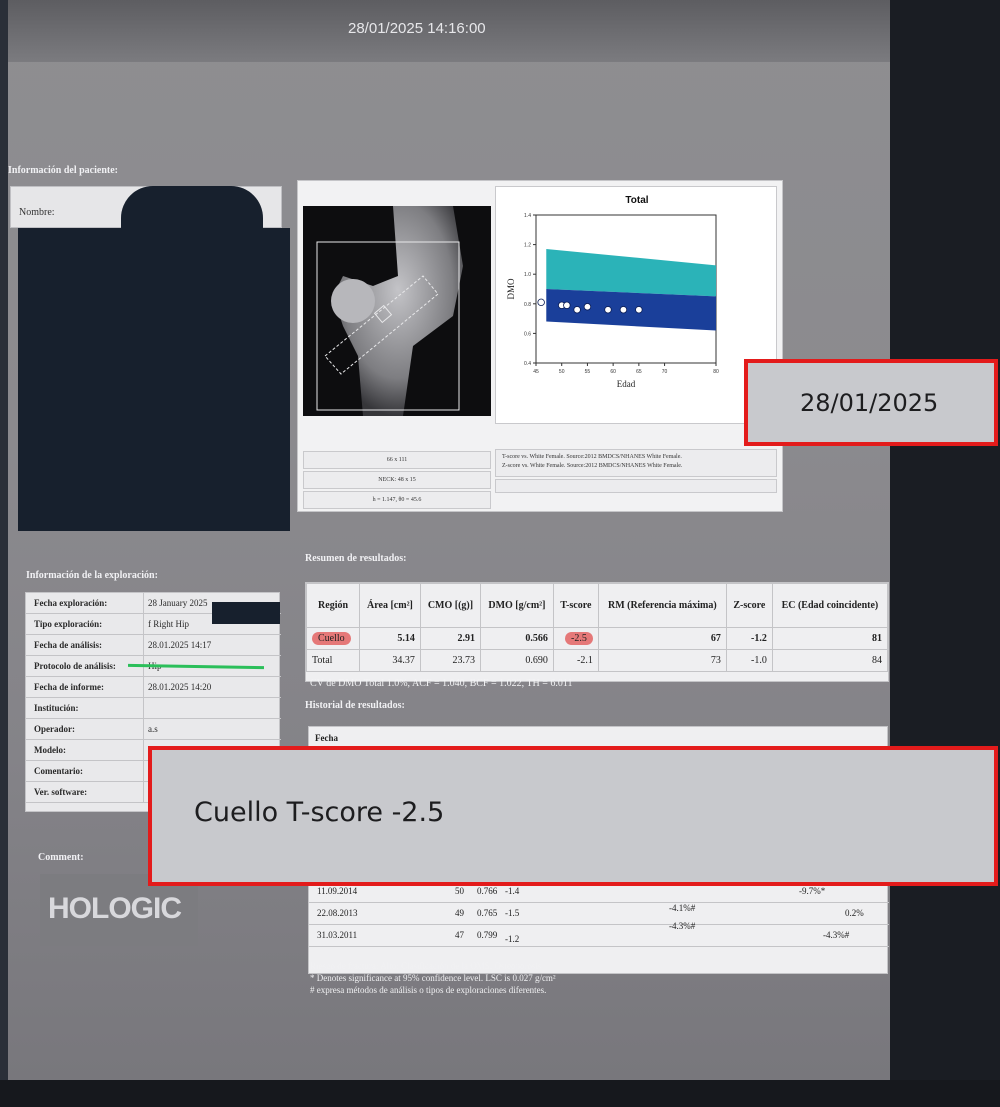 This screenshot has height=1107, width=1000. What do you see at coordinates (337, 913) in the screenshot?
I see `history-fecha: 22.08.2013` at bounding box center [337, 913].